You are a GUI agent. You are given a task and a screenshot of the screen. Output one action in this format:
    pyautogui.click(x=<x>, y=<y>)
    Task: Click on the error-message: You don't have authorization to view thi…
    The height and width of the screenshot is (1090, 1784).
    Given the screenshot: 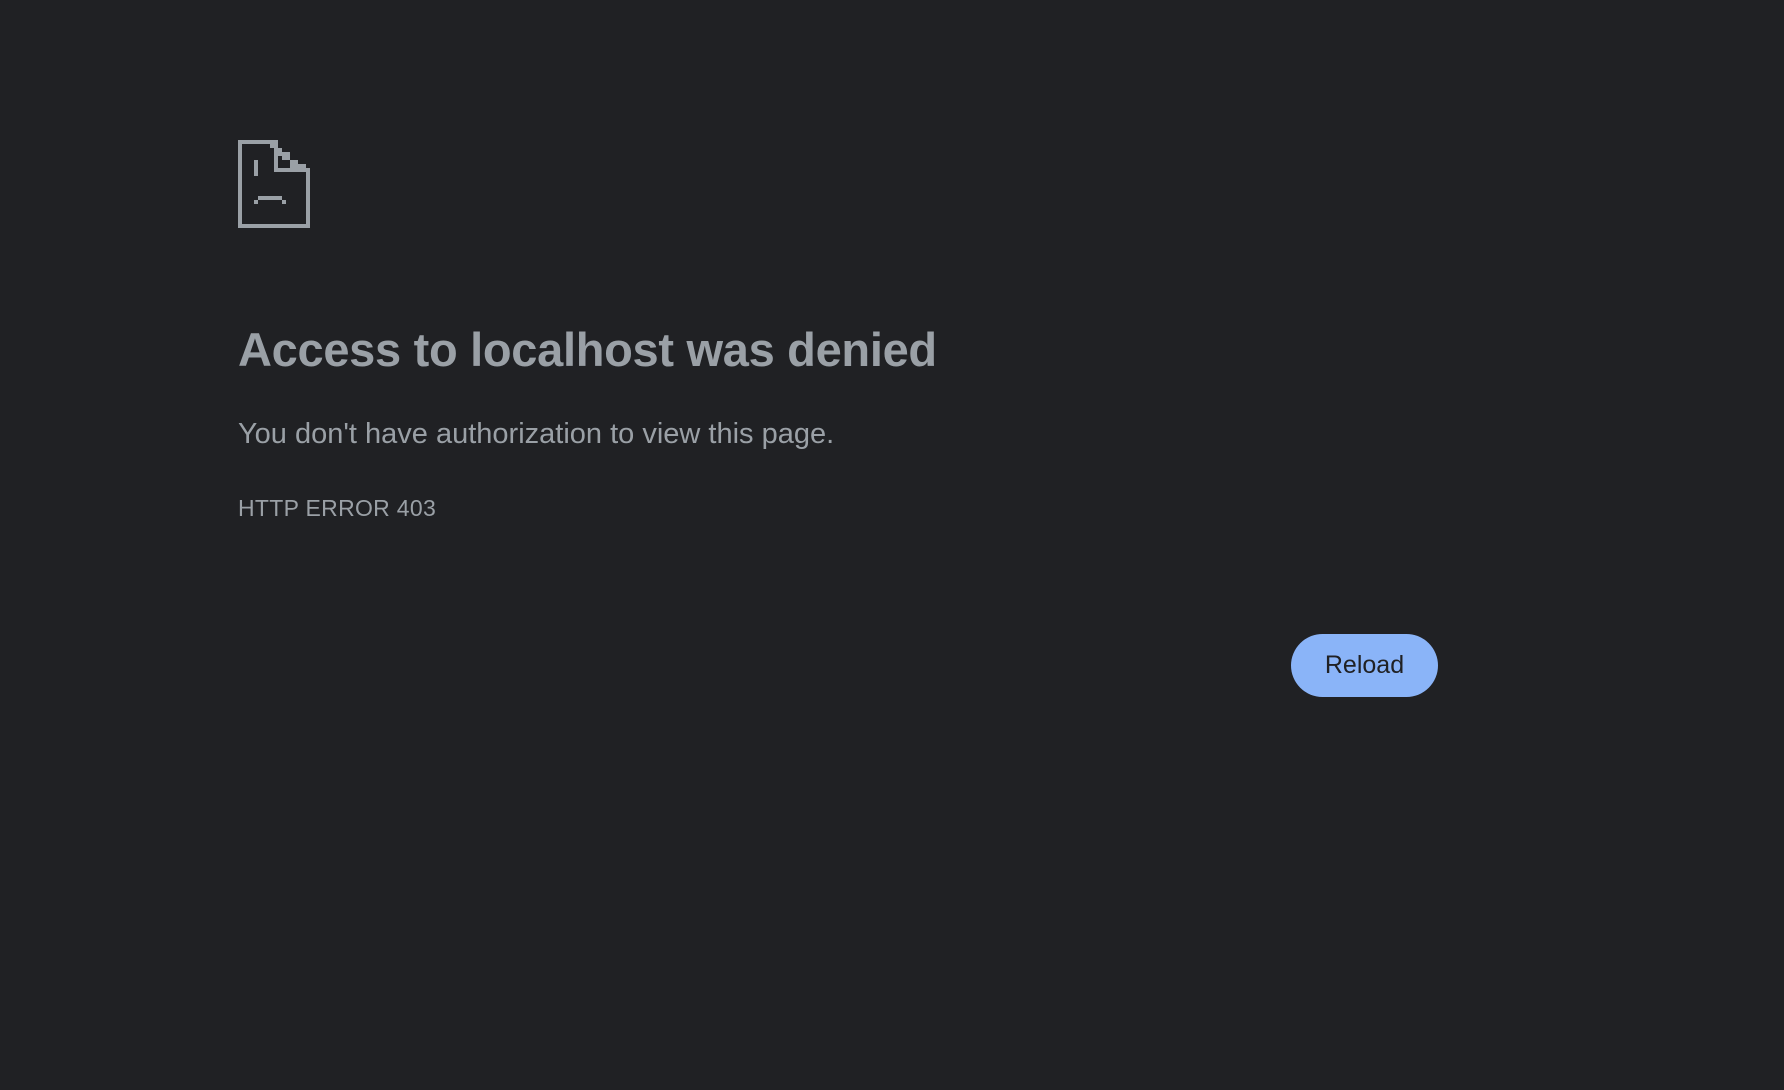 What is the action you would take?
    pyautogui.click(x=536, y=434)
    